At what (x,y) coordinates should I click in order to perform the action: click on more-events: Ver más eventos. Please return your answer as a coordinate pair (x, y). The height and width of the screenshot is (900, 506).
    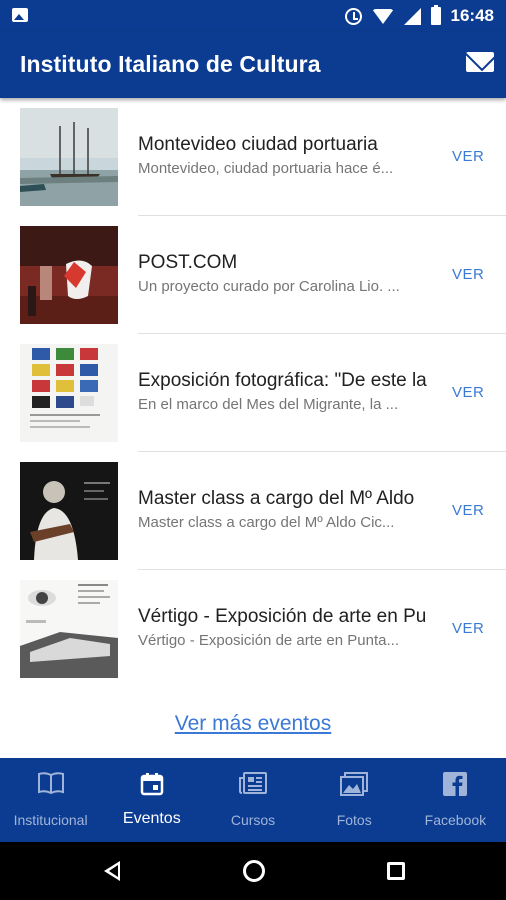
    Looking at the image, I should click on (253, 724).